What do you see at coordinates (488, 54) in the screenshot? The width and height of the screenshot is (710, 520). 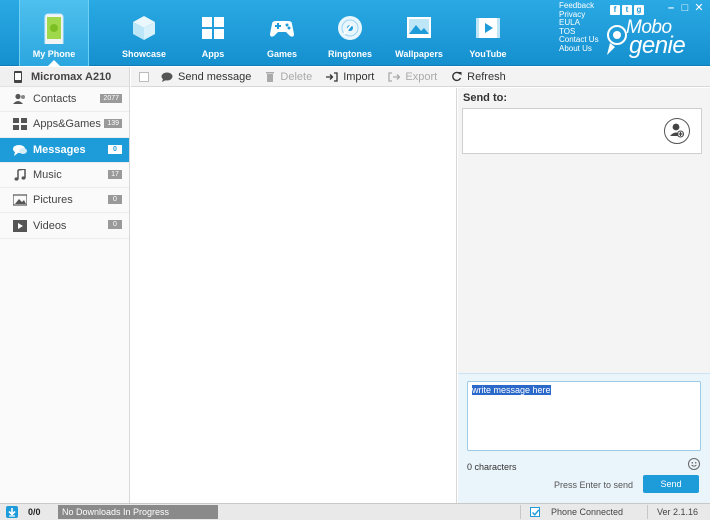 I see `nav-label: YouTube` at bounding box center [488, 54].